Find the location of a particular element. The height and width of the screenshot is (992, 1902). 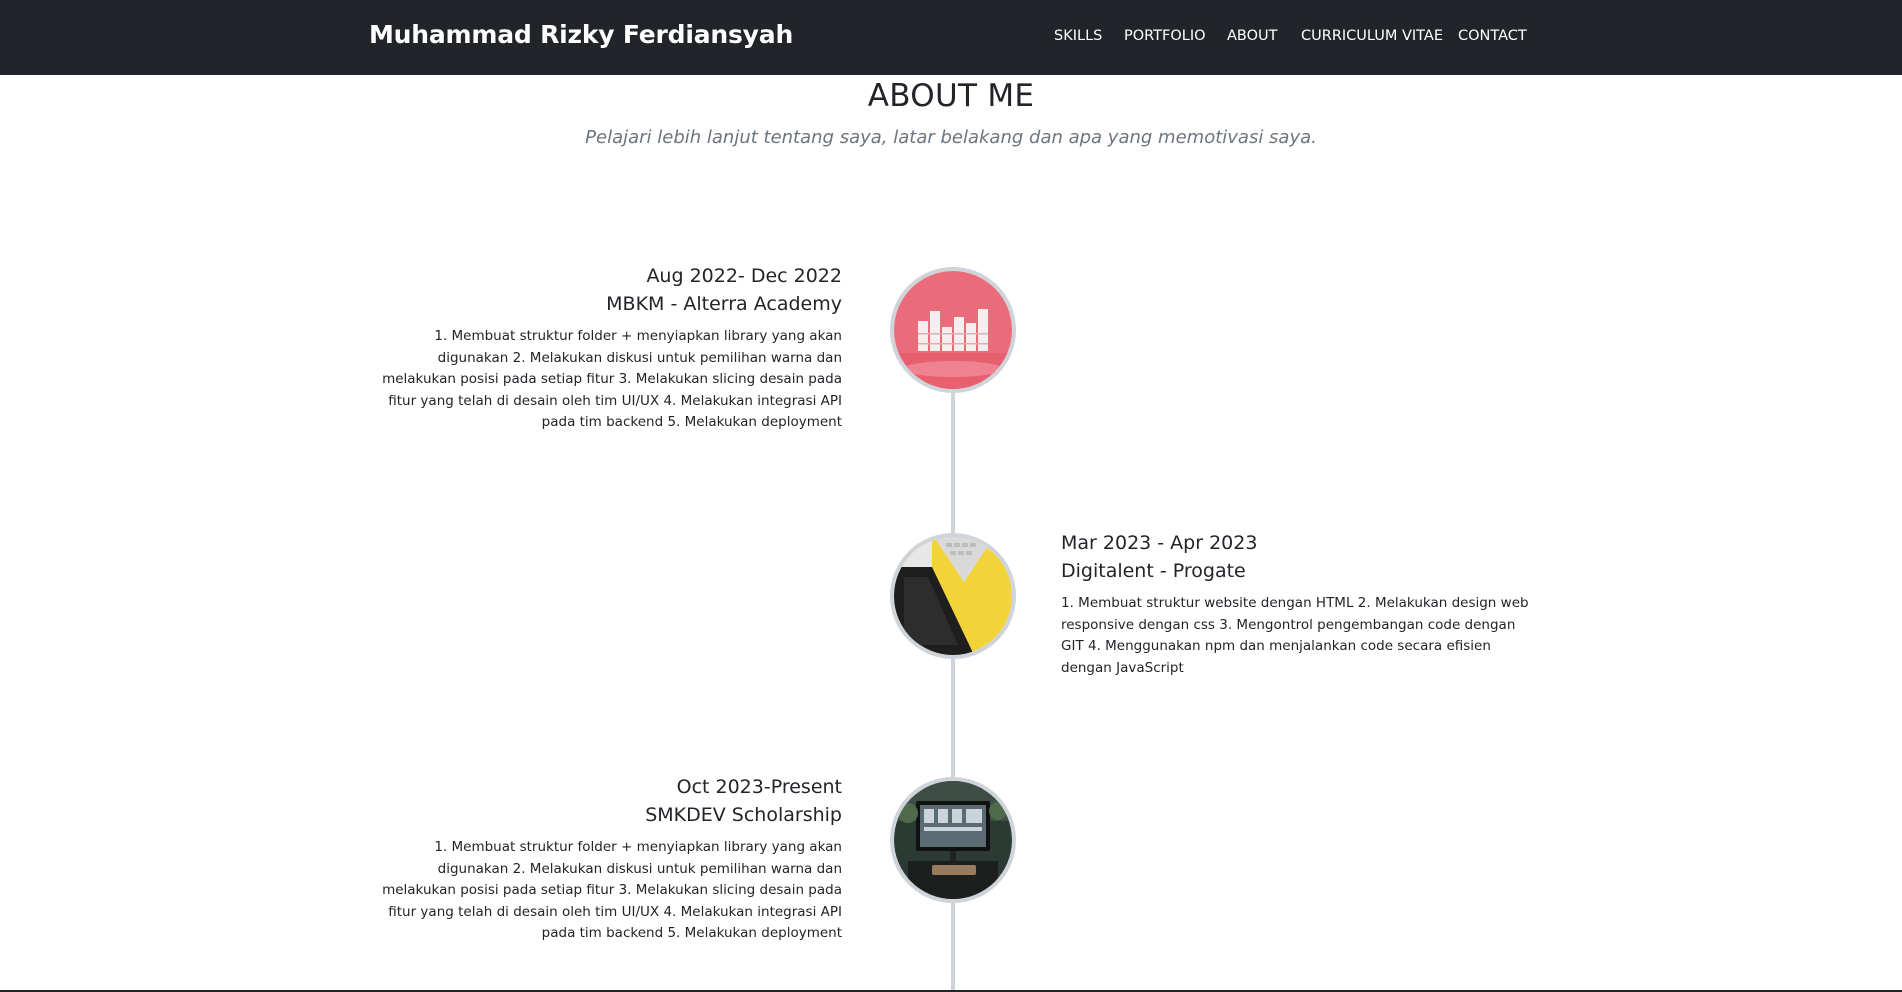

timeline-organization: MBKM - Alterra Academy is located at coordinates (724, 304).